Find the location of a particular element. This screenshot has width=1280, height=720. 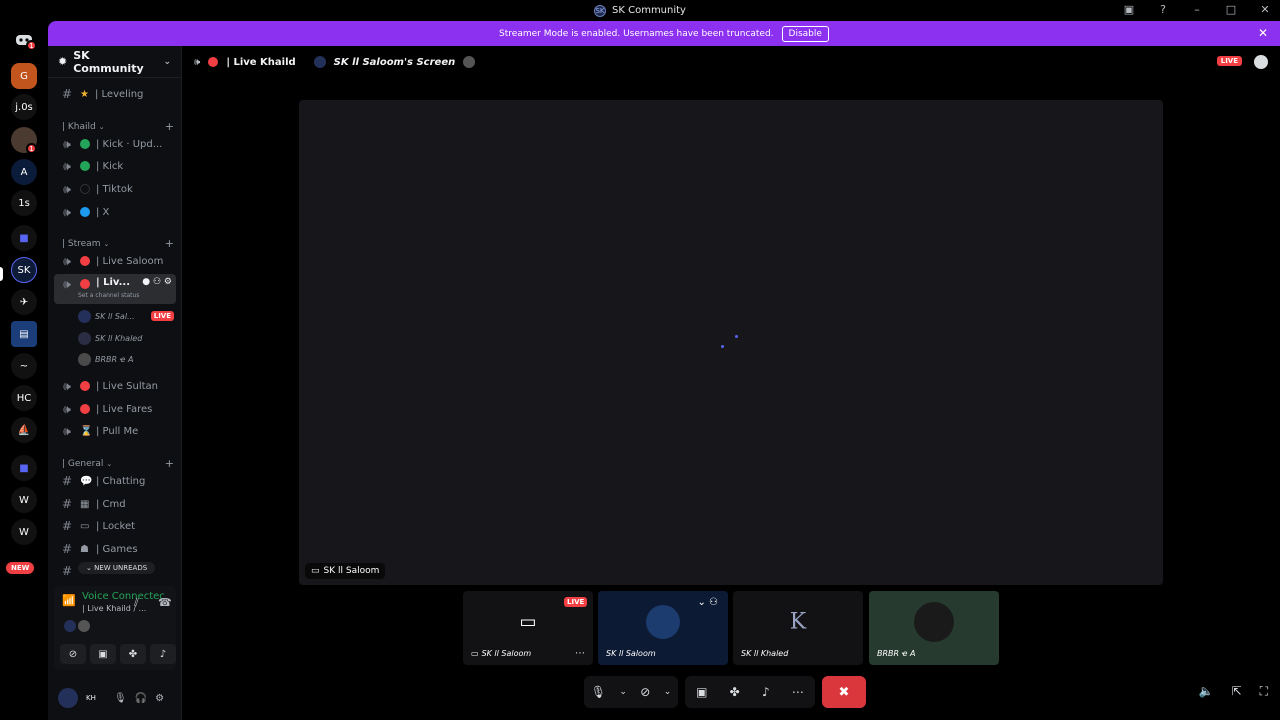

noise-suppression-icon: ⫽ is located at coordinates (136, 603).